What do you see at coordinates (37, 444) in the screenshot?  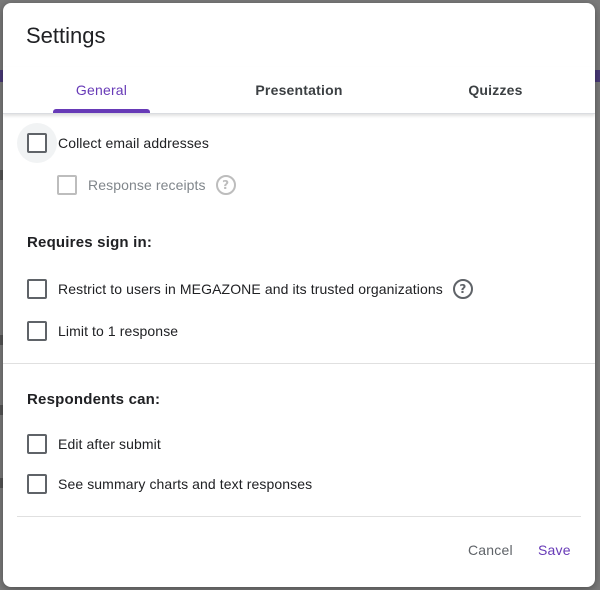 I see `edit-after-submit-checkbox` at bounding box center [37, 444].